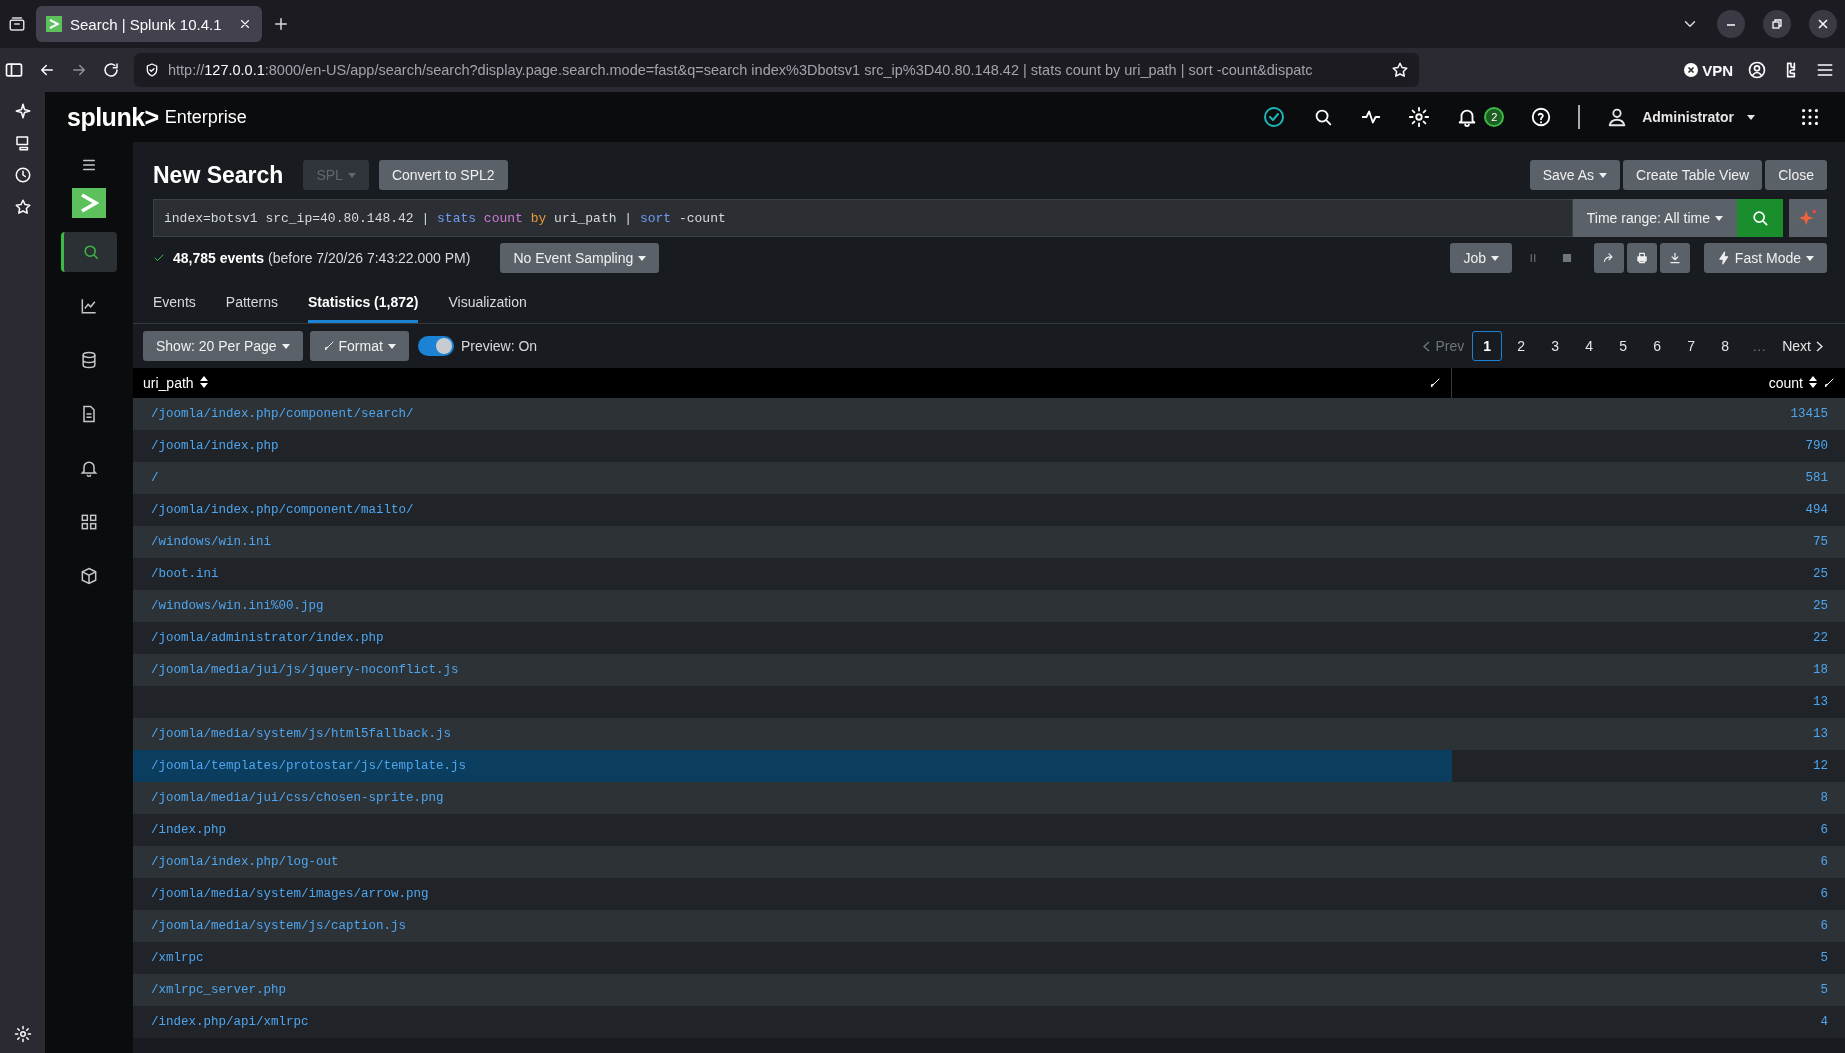 Image resolution: width=1845 pixels, height=1053 pixels. Describe the element at coordinates (1725, 346) in the screenshot. I see `page-link: 8` at that location.